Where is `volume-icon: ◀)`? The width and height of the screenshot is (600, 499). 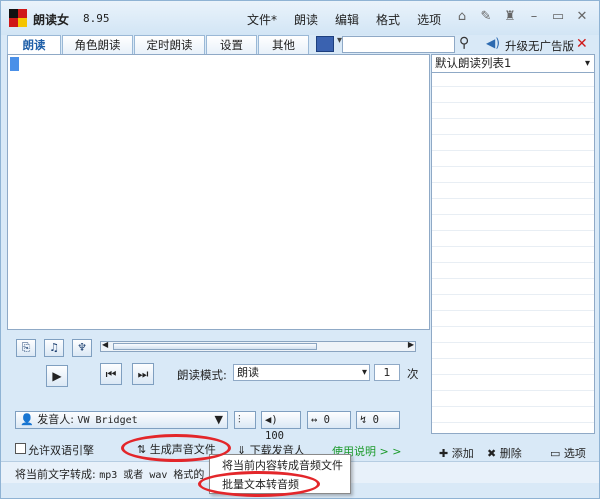
volume-icon: ◀) is located at coordinates (271, 420).